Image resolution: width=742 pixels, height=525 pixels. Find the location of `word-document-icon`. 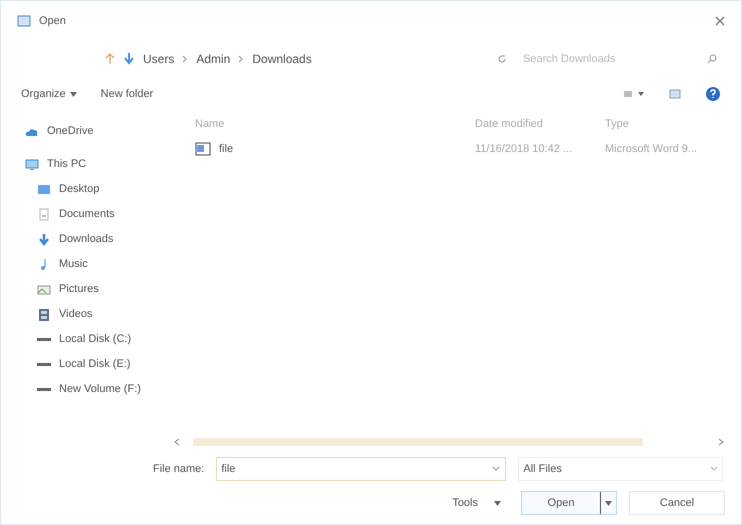

word-document-icon is located at coordinates (203, 149).